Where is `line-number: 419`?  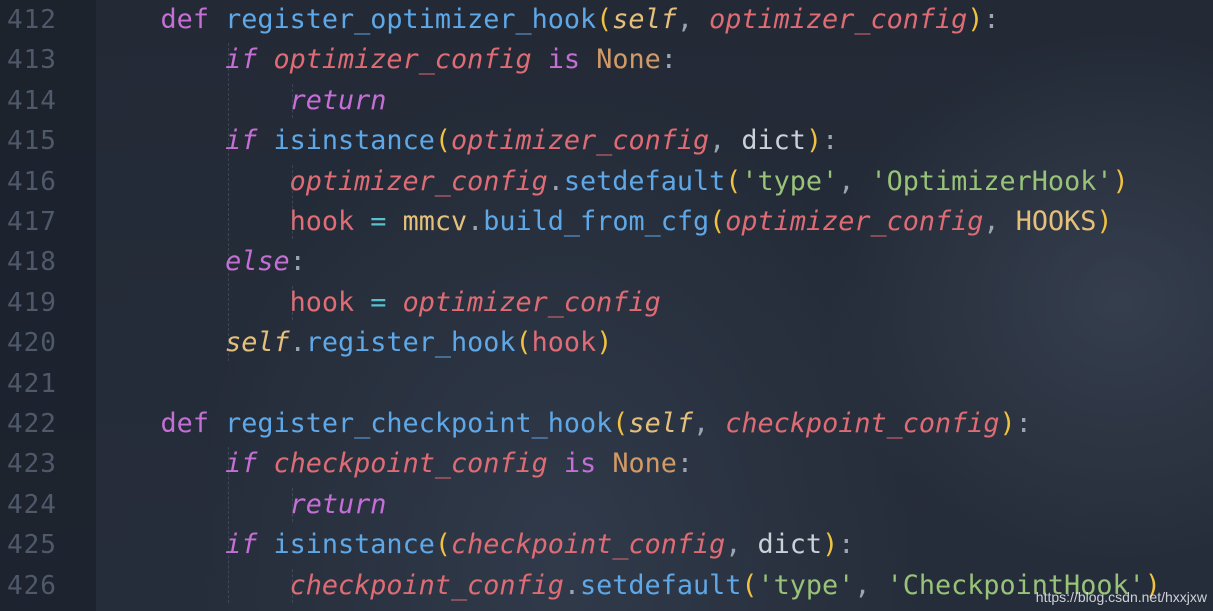 line-number: 419 is located at coordinates (32, 302).